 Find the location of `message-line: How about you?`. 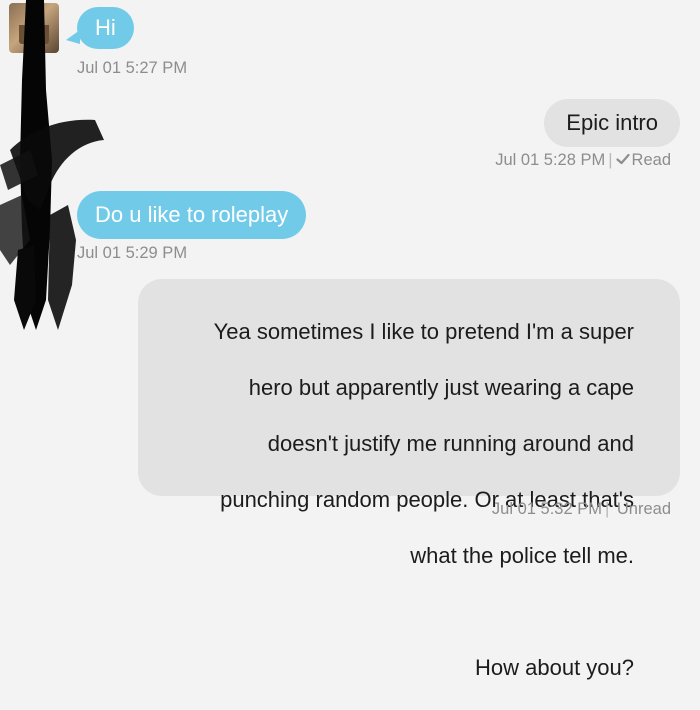

message-line: How about you? is located at coordinates (554, 667).